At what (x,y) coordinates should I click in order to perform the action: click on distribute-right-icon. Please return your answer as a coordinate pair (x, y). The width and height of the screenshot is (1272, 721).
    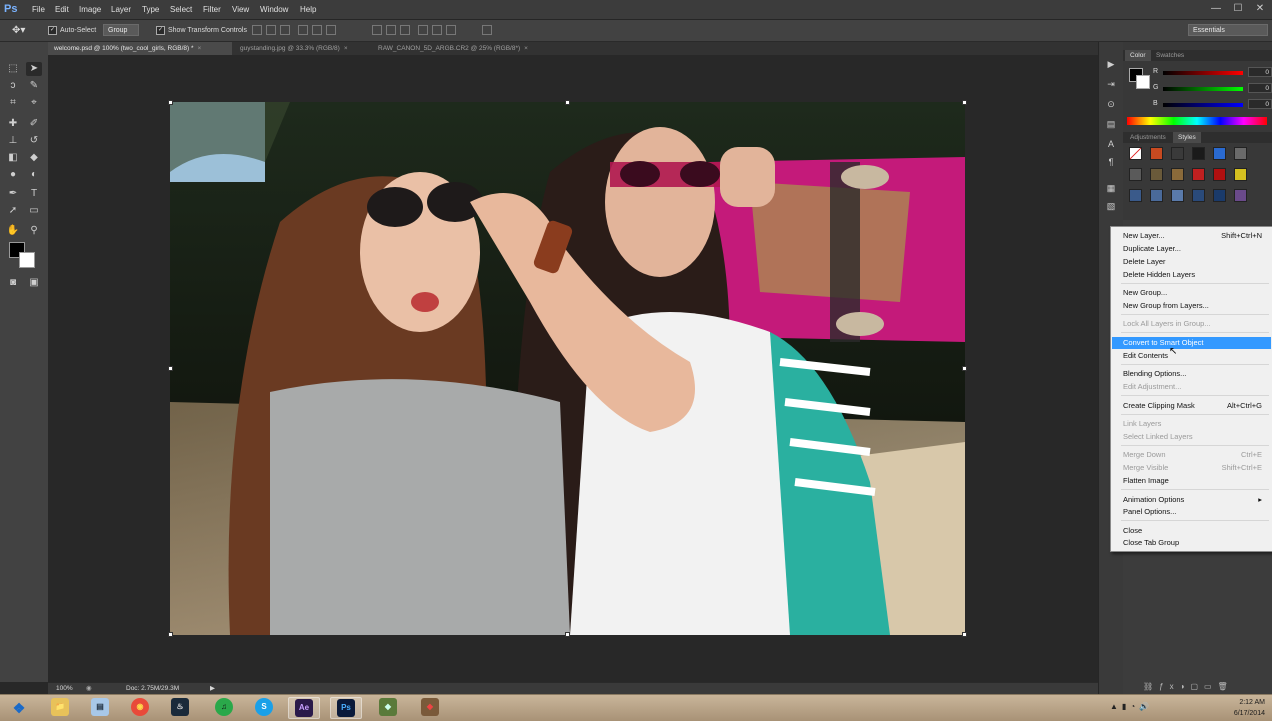
    Looking at the image, I should click on (451, 30).